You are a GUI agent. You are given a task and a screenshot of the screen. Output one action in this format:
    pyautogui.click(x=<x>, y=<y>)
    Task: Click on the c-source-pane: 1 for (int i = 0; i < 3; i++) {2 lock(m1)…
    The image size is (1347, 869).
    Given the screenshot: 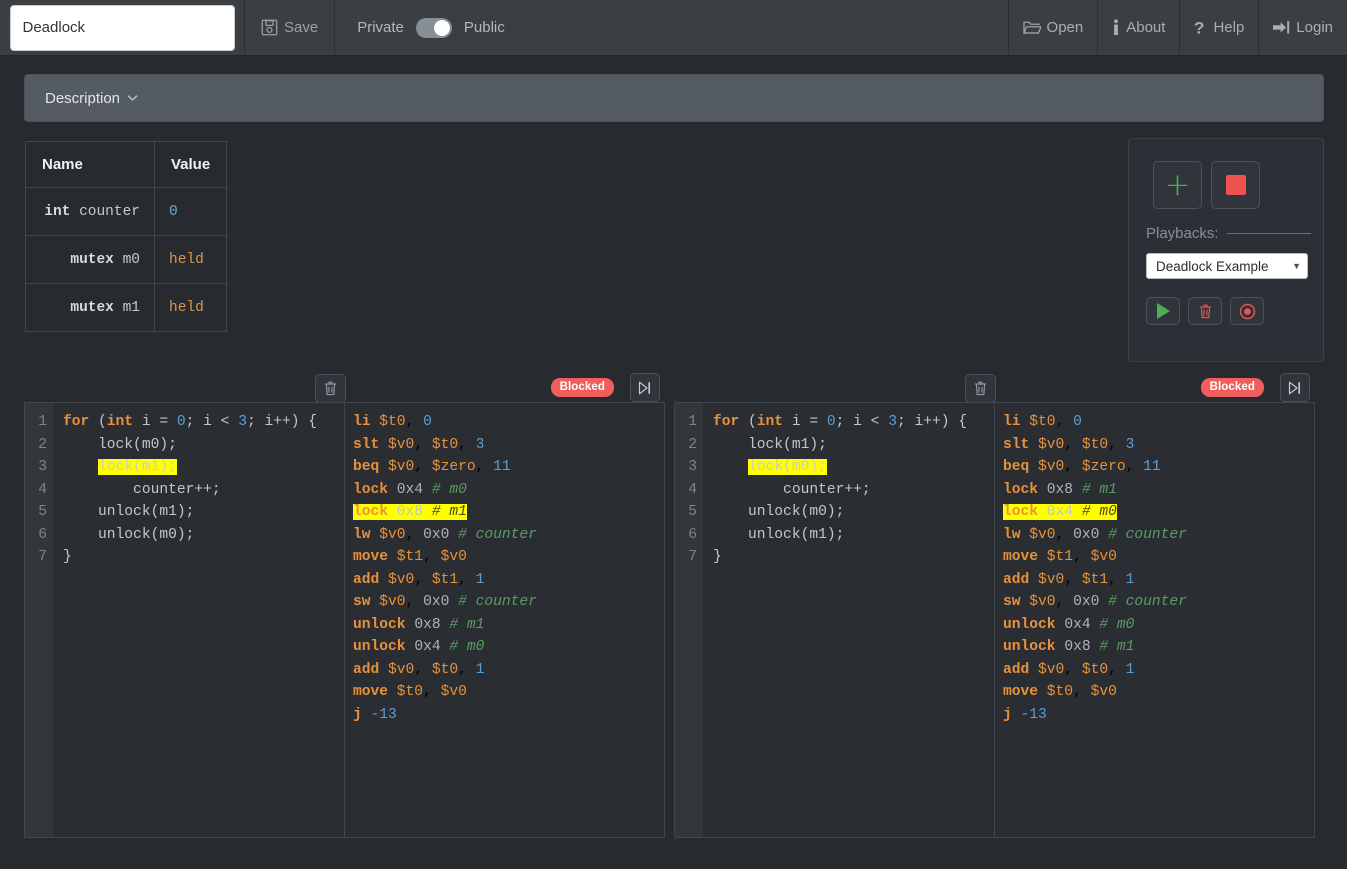 What is the action you would take?
    pyautogui.click(x=834, y=620)
    